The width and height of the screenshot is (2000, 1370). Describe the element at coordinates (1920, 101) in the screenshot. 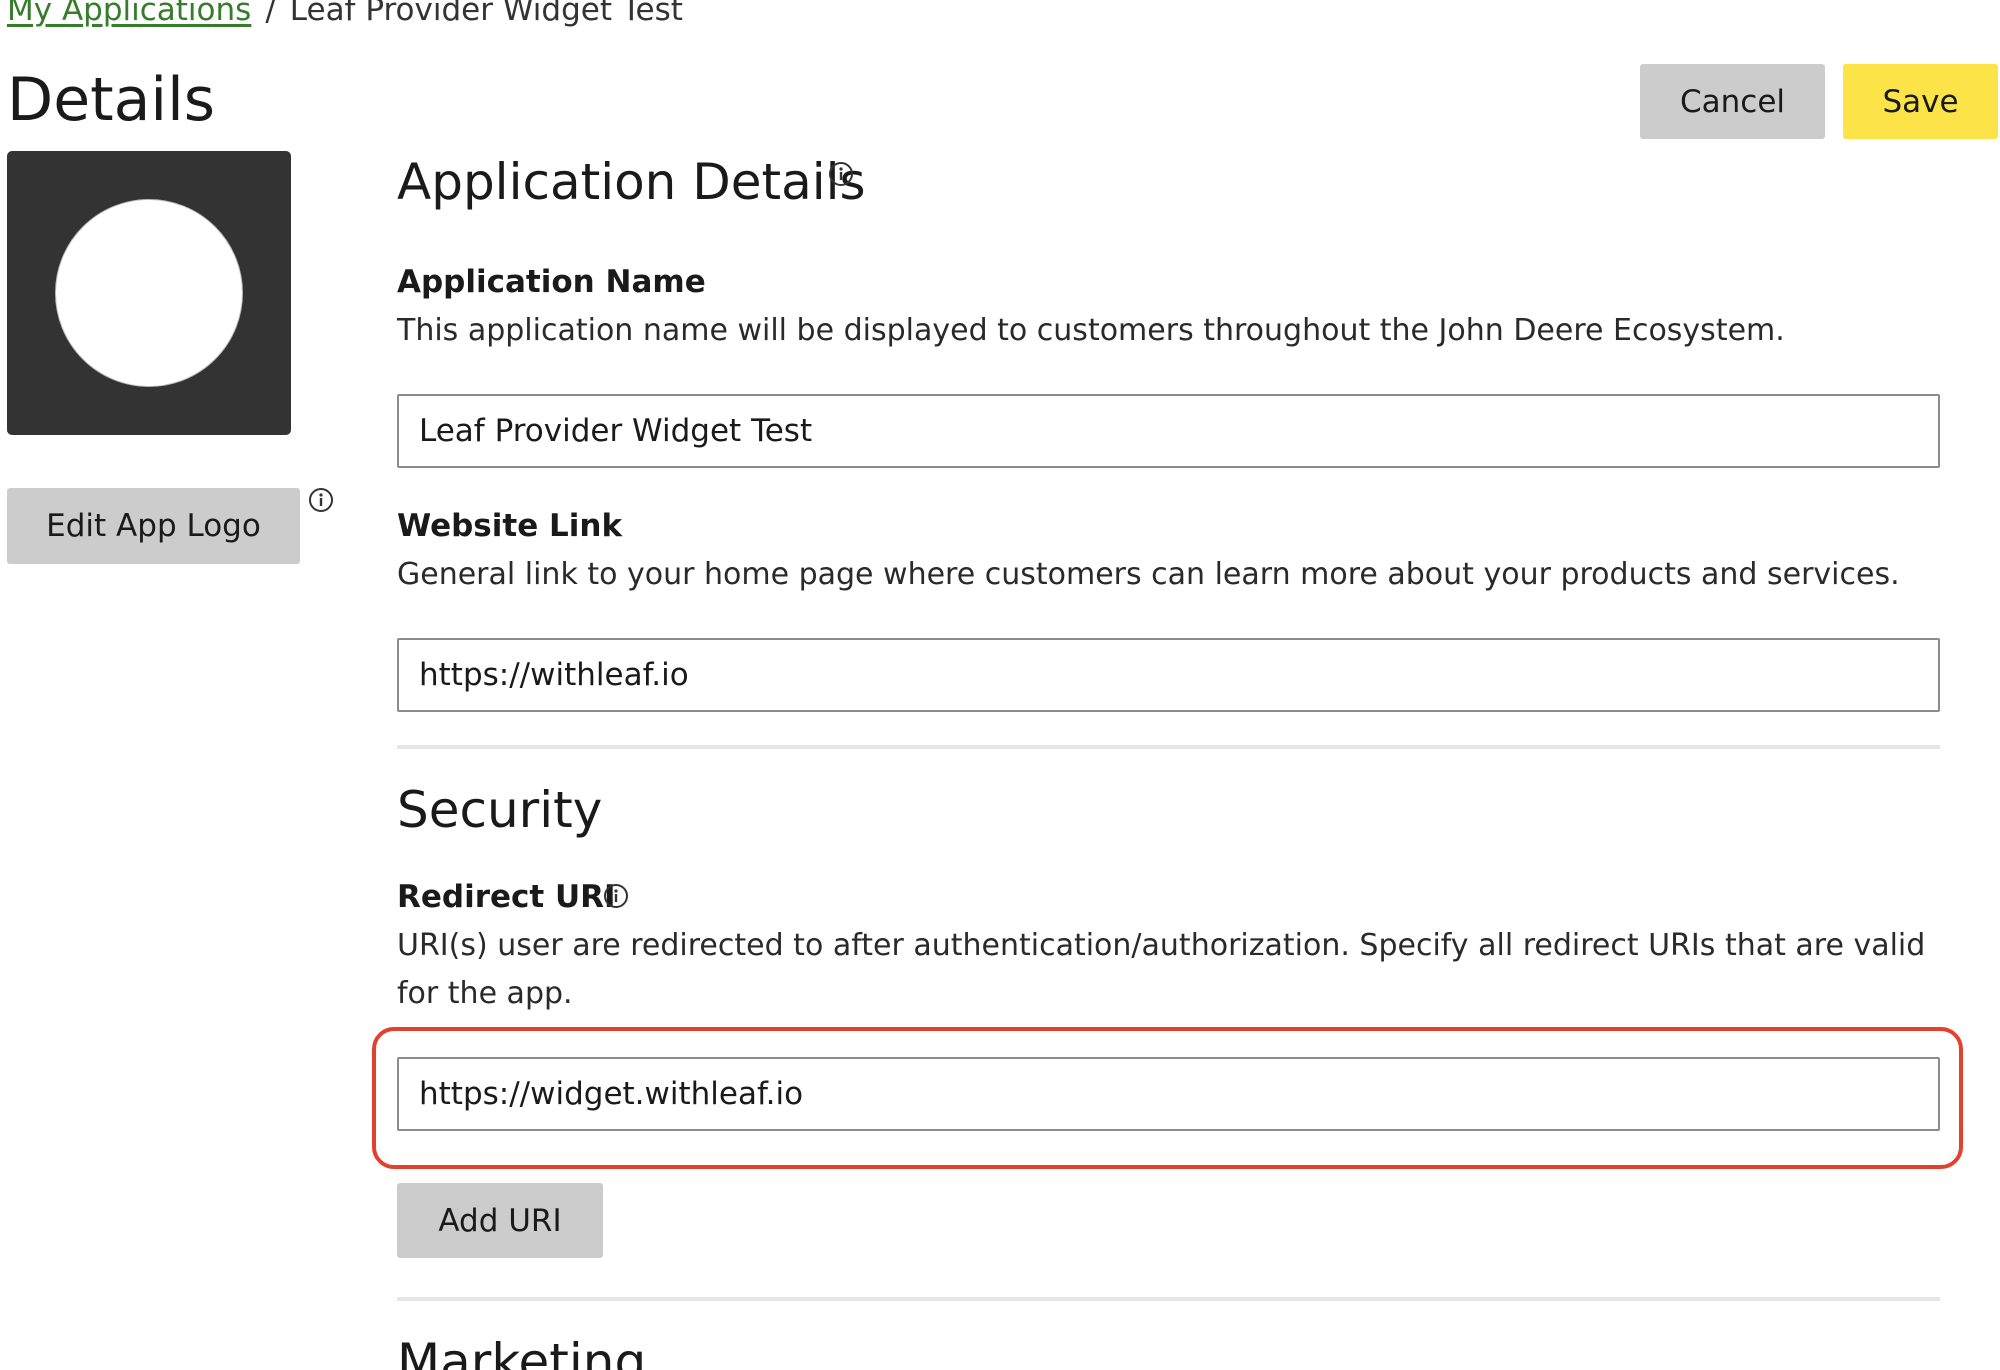

I see `save-button: Save` at that location.